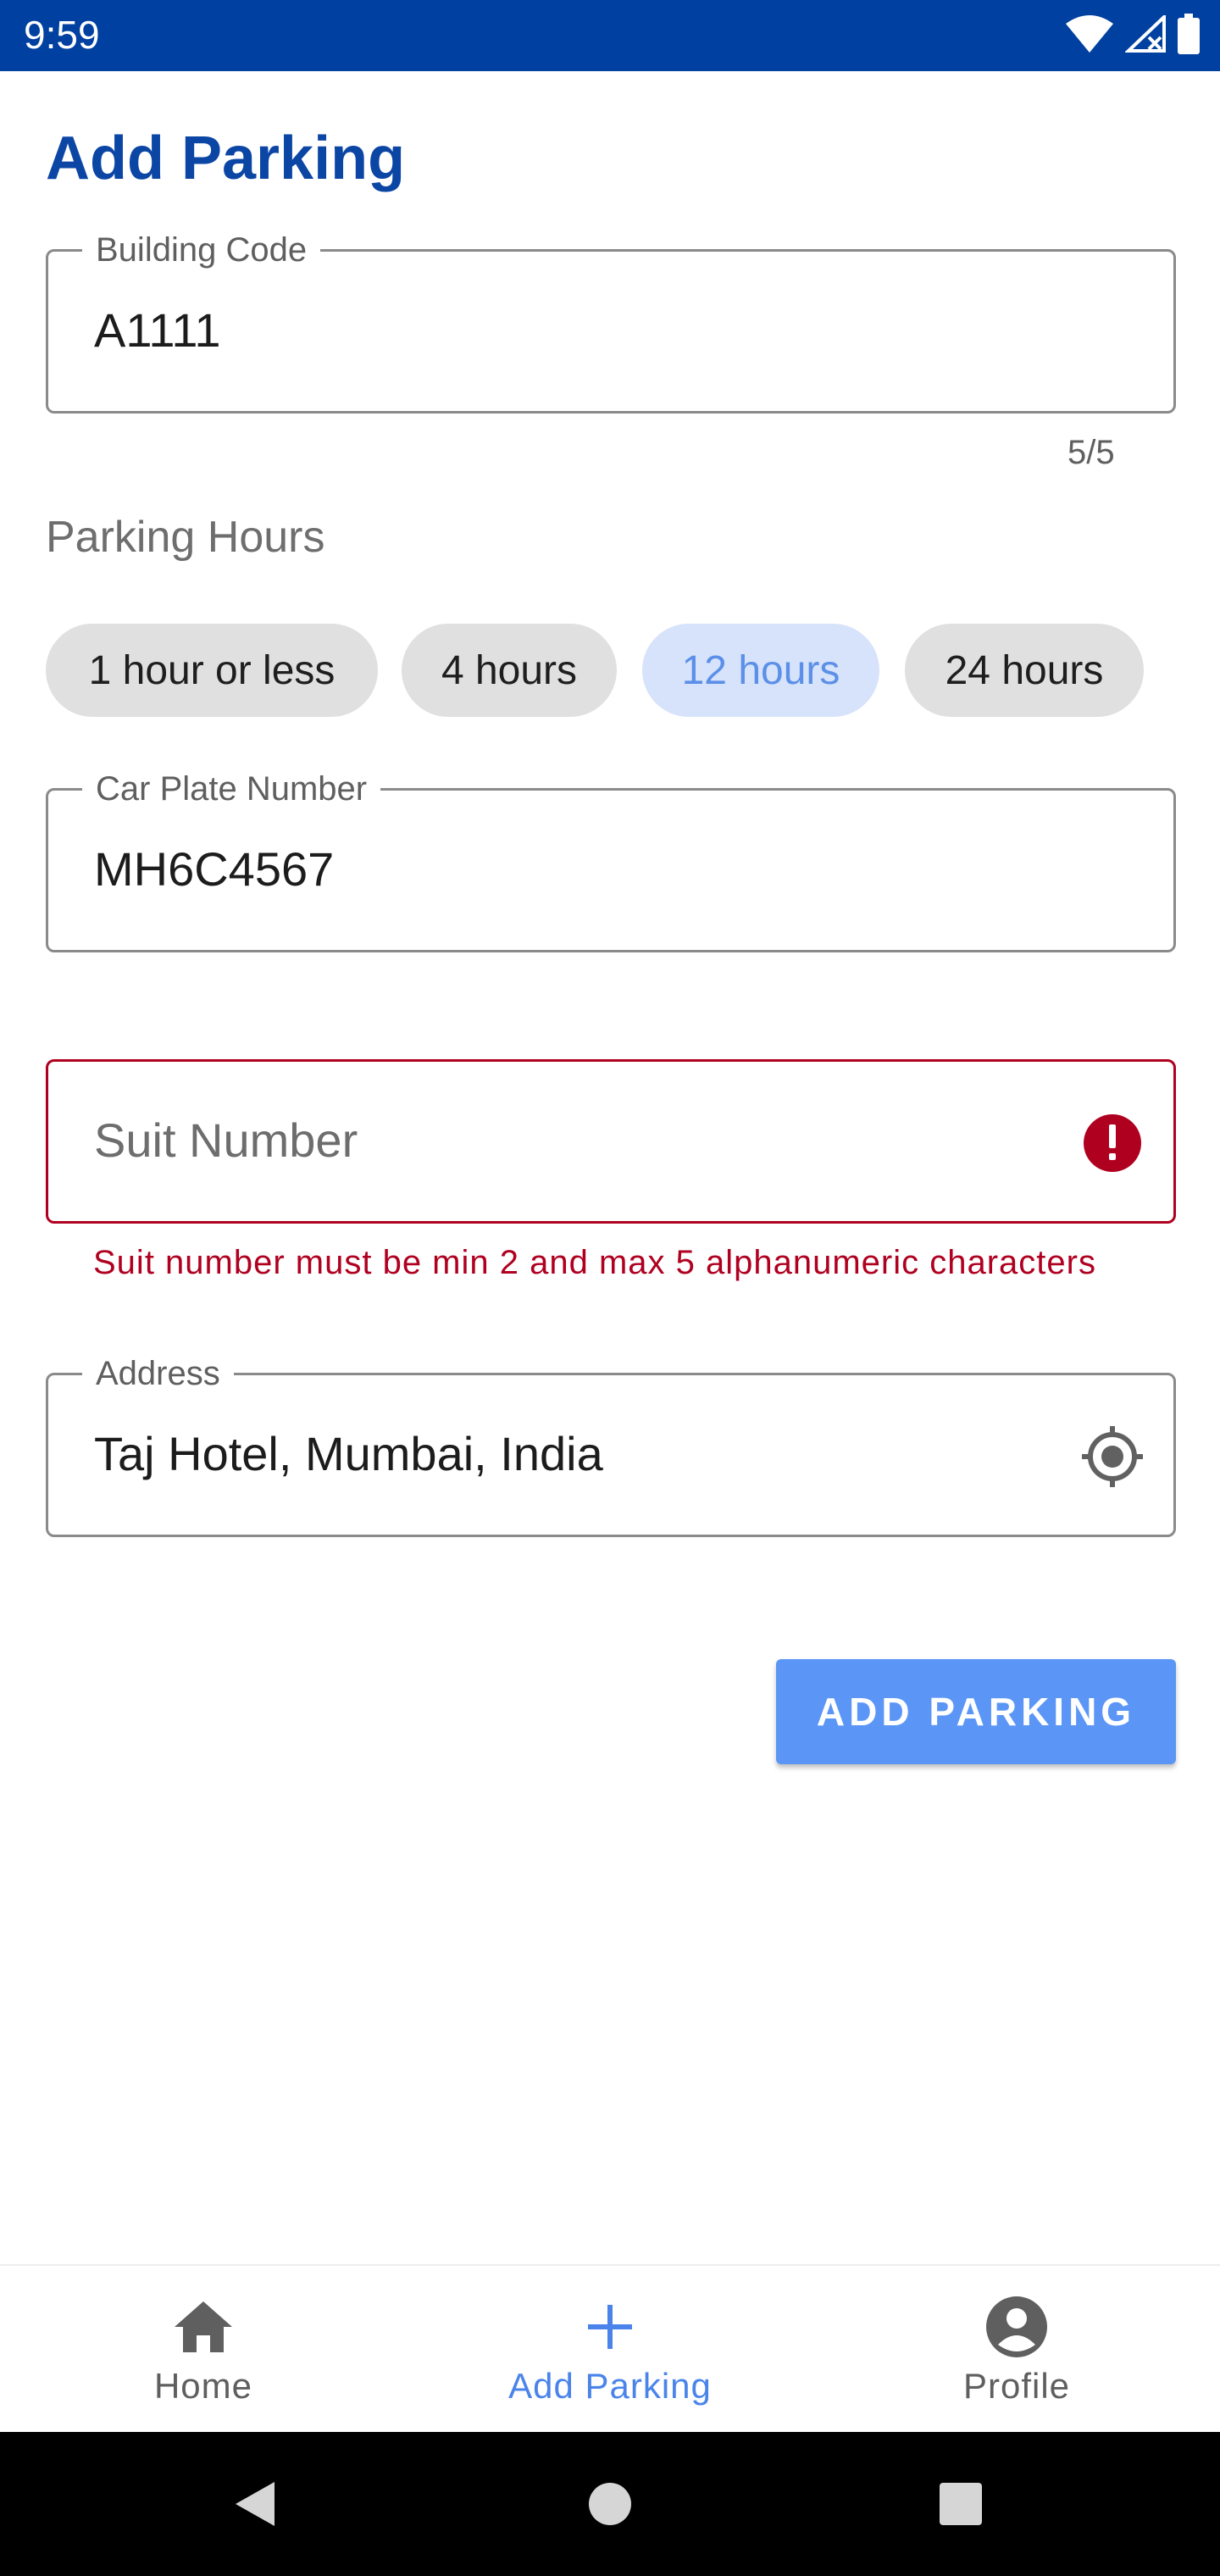 The image size is (1220, 2576). Describe the element at coordinates (611, 322) in the screenshot. I see `building-code-field: Building Code A1111` at that location.